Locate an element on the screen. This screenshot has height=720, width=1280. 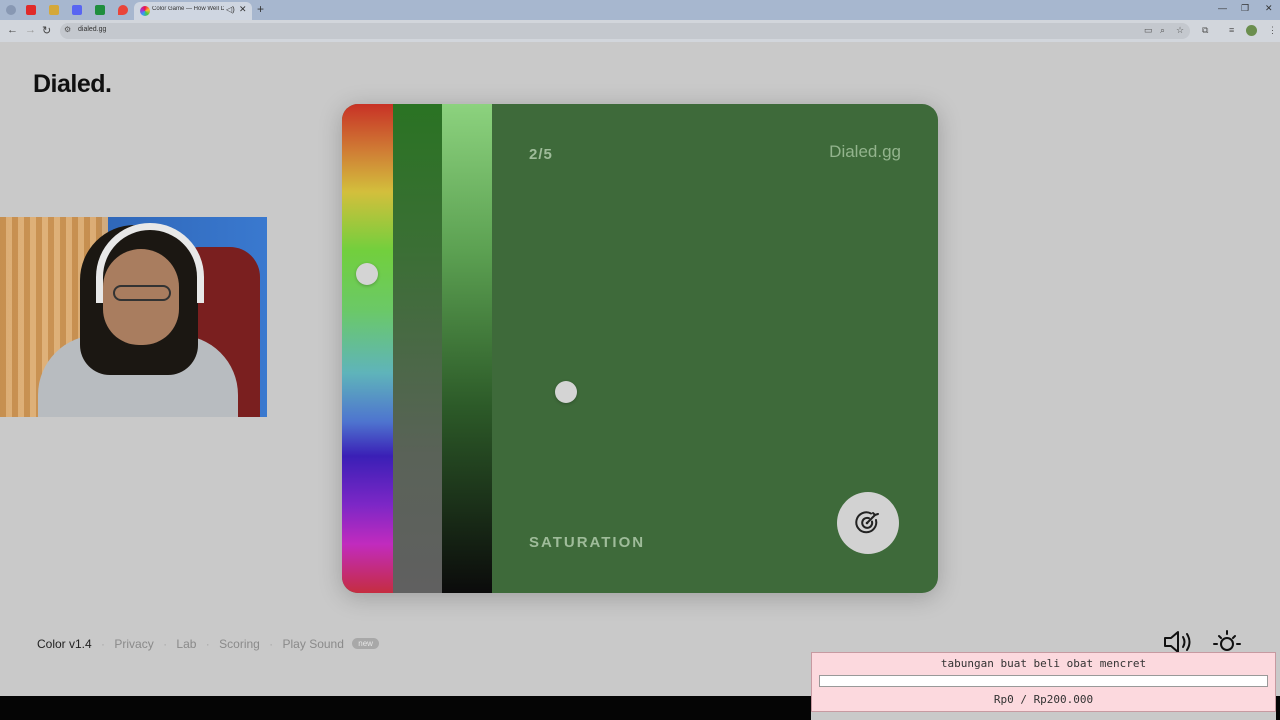
brightness-slider-handle is located at coordinates (566, 392).